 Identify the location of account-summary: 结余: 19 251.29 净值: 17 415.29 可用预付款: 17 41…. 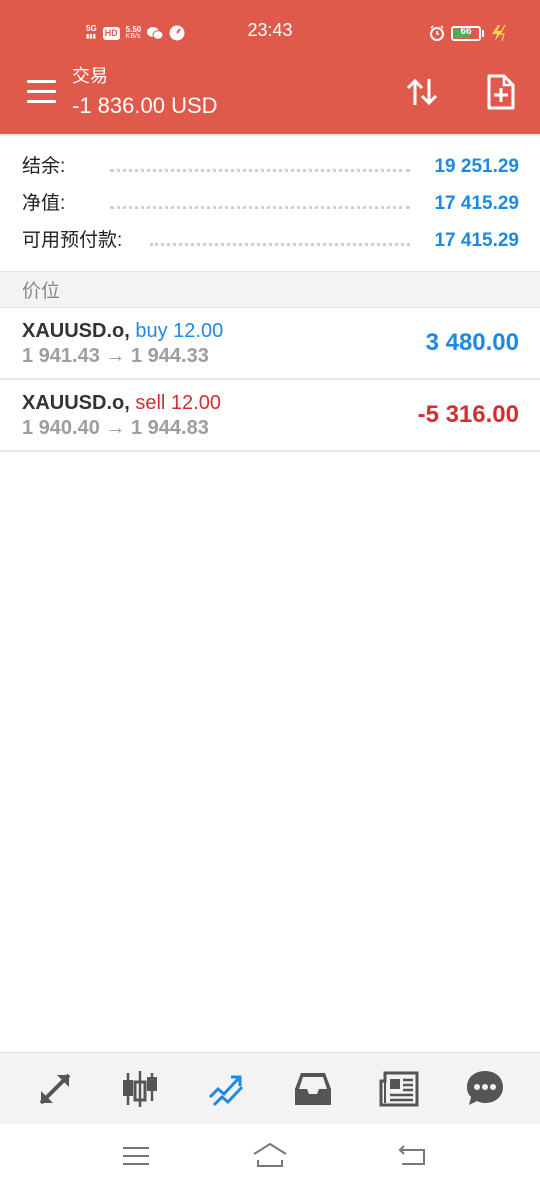
(270, 203).